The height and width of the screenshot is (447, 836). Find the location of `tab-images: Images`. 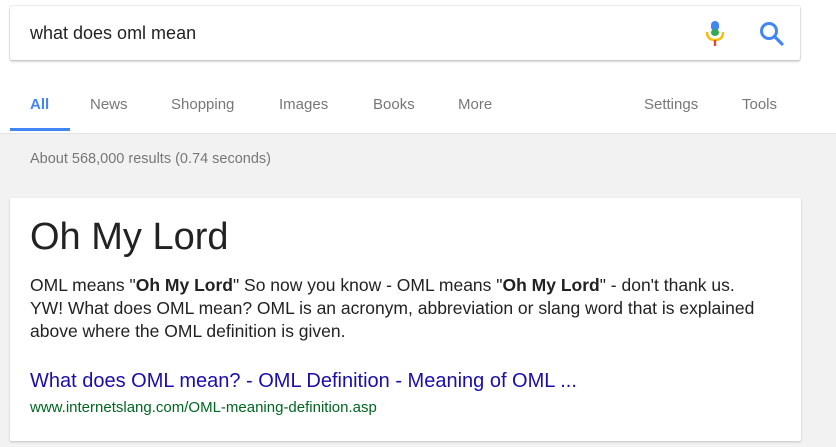

tab-images: Images is located at coordinates (303, 104).